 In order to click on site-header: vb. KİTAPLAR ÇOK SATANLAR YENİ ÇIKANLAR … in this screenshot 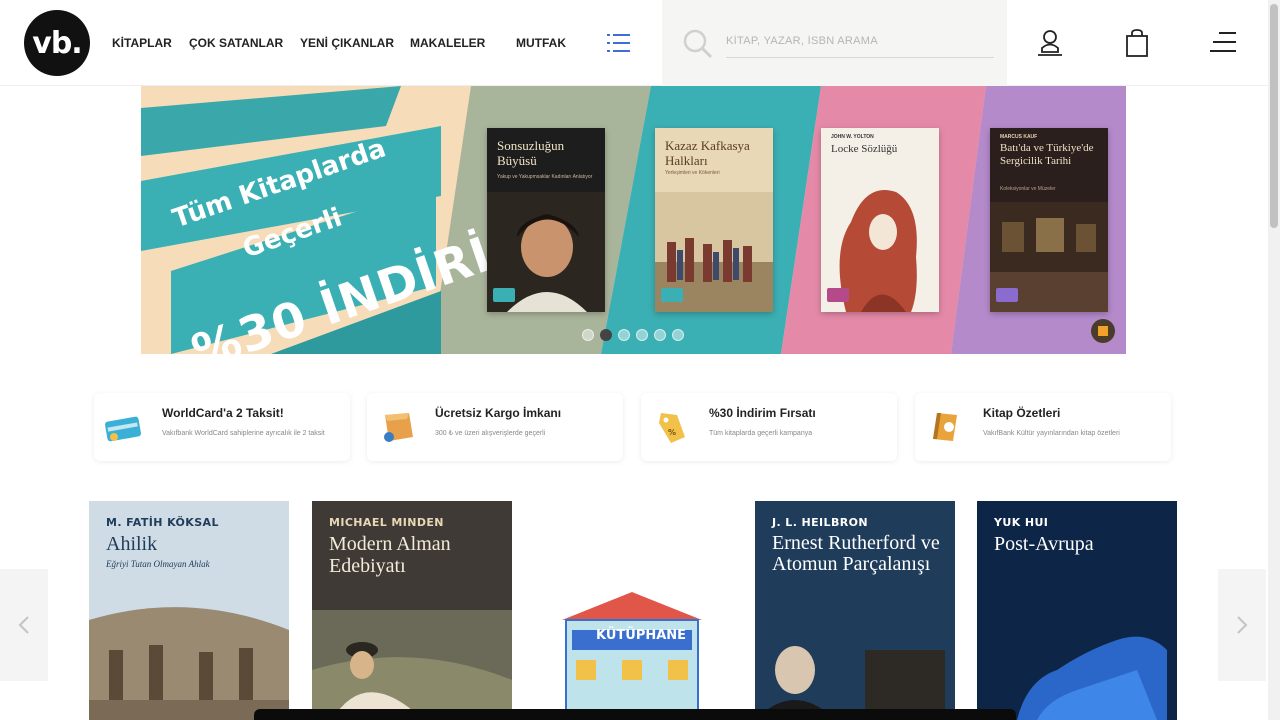, I will do `click(634, 43)`.